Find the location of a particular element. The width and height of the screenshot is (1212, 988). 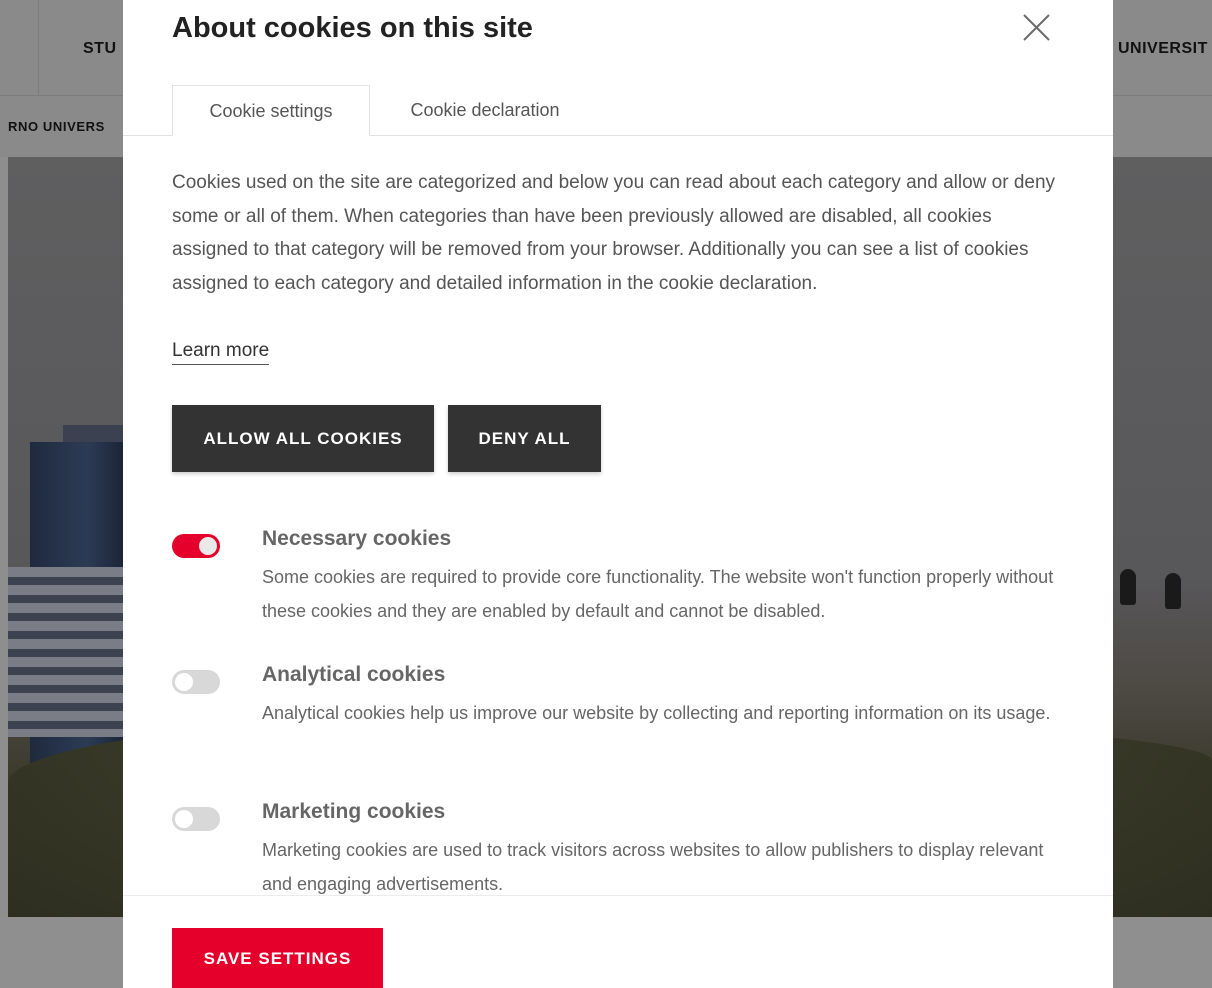

nav-divider is located at coordinates (38, 47).